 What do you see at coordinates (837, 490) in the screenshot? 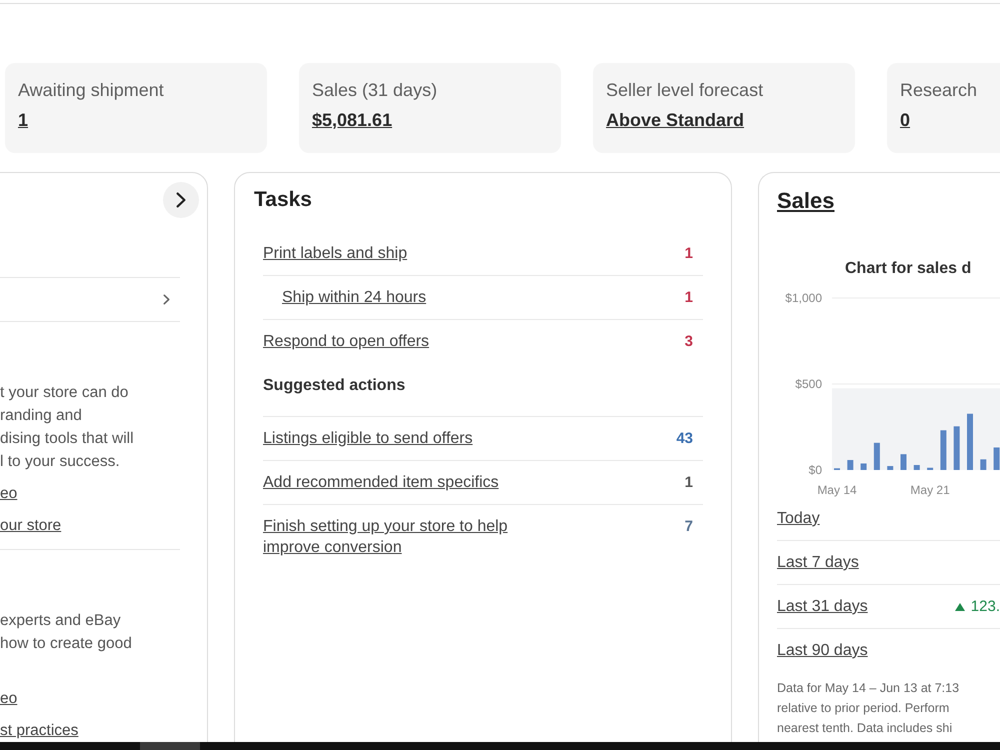
I see `axis-label: May 14` at bounding box center [837, 490].